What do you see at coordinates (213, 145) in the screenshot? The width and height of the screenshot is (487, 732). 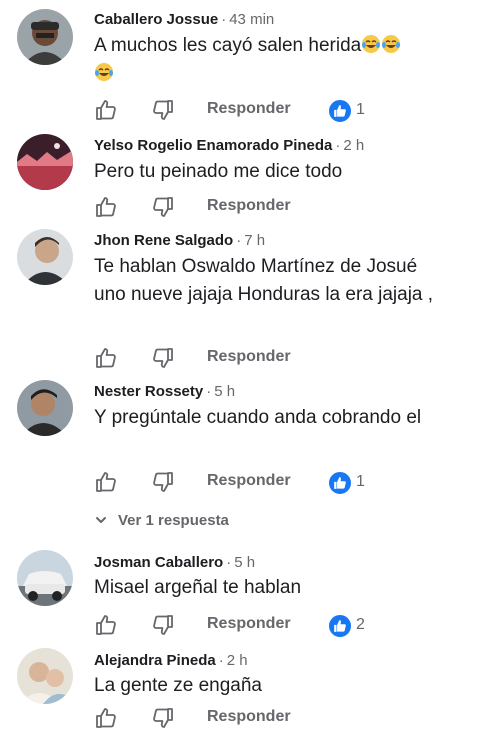 I see `author-name: Yelso Rogelio Enamorado Pineda` at bounding box center [213, 145].